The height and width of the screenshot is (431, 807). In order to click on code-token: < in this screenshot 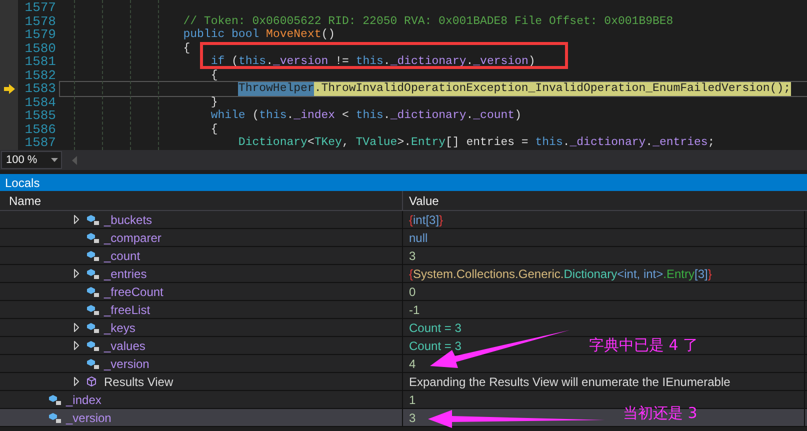, I will do `click(310, 143)`.